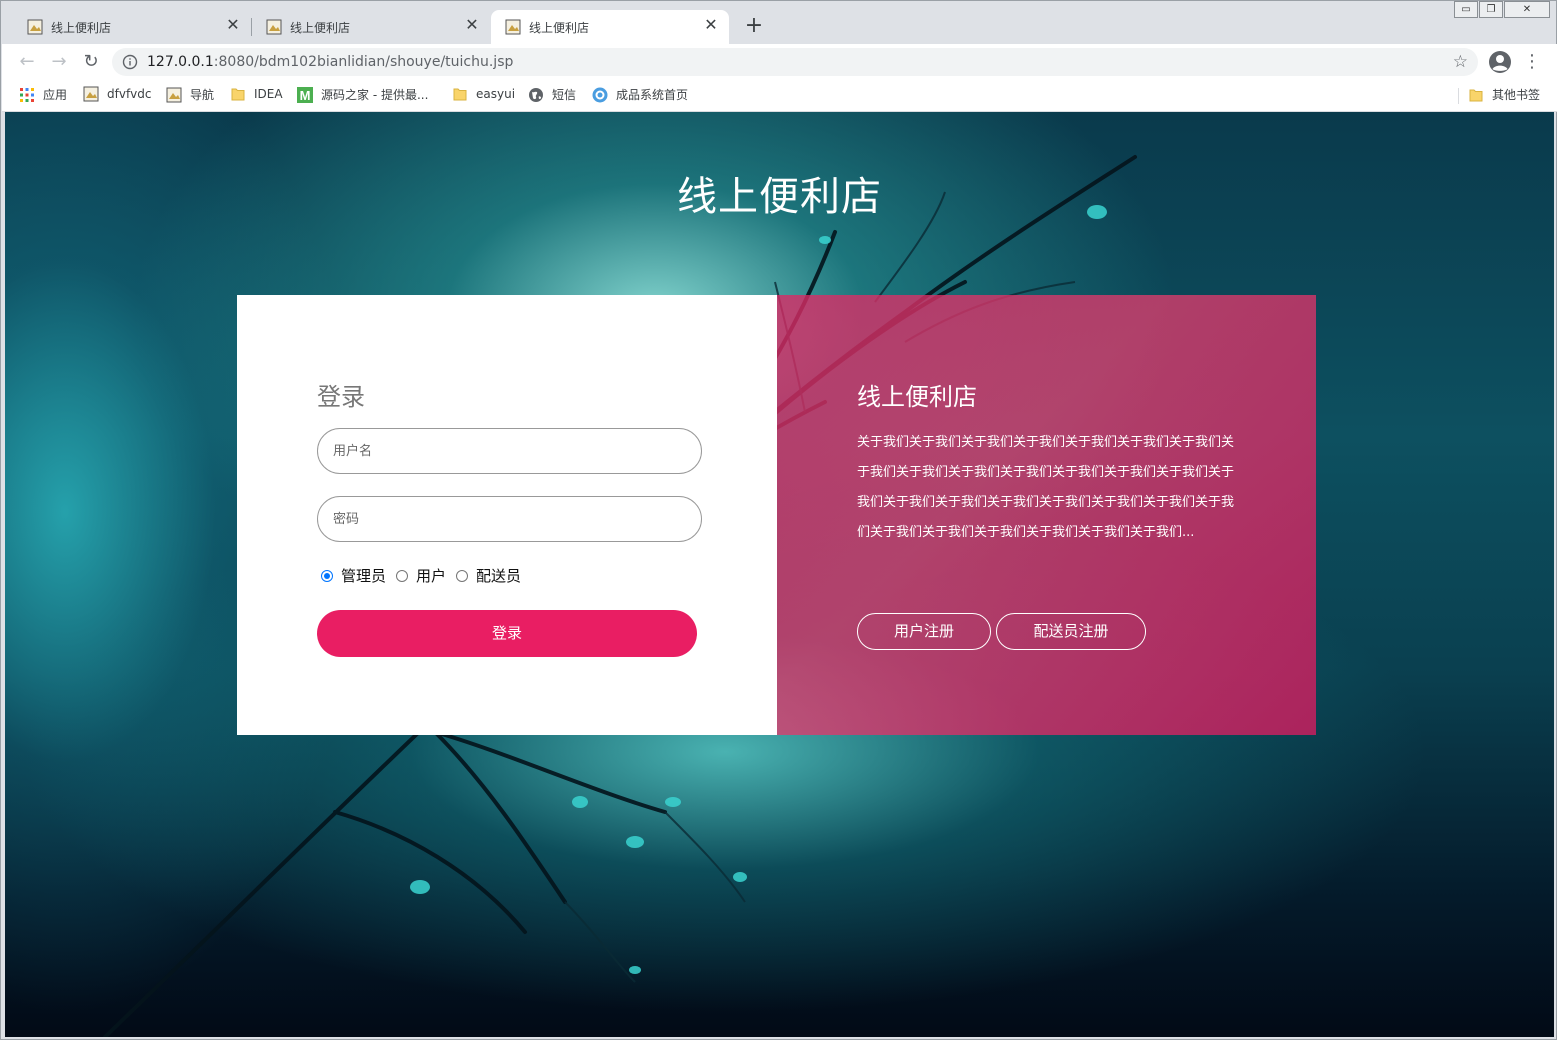 The width and height of the screenshot is (1557, 1040). I want to click on page-title: 线上便利店, so click(779, 197).